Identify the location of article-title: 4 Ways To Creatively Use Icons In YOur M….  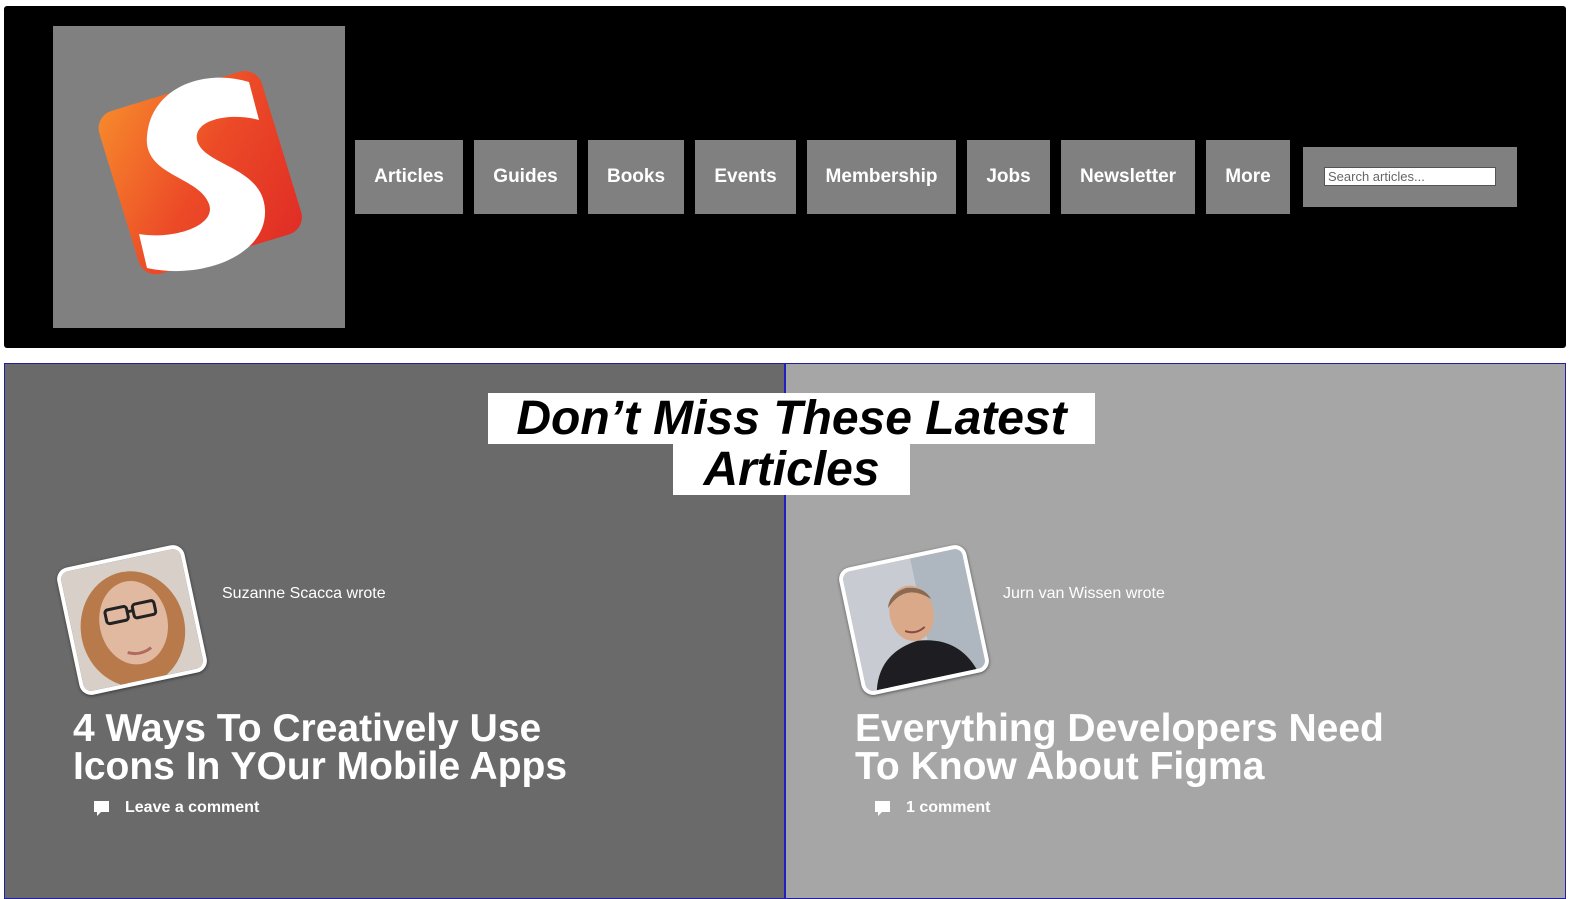
(353, 747).